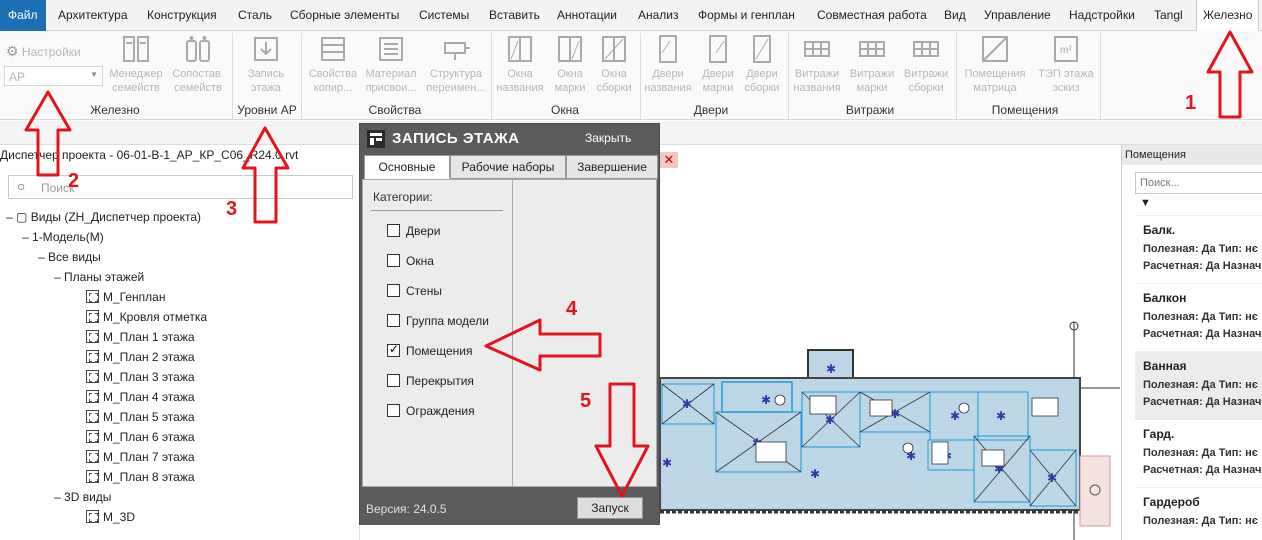  What do you see at coordinates (586, 401) in the screenshot?
I see `annotation-number-5: 5` at bounding box center [586, 401].